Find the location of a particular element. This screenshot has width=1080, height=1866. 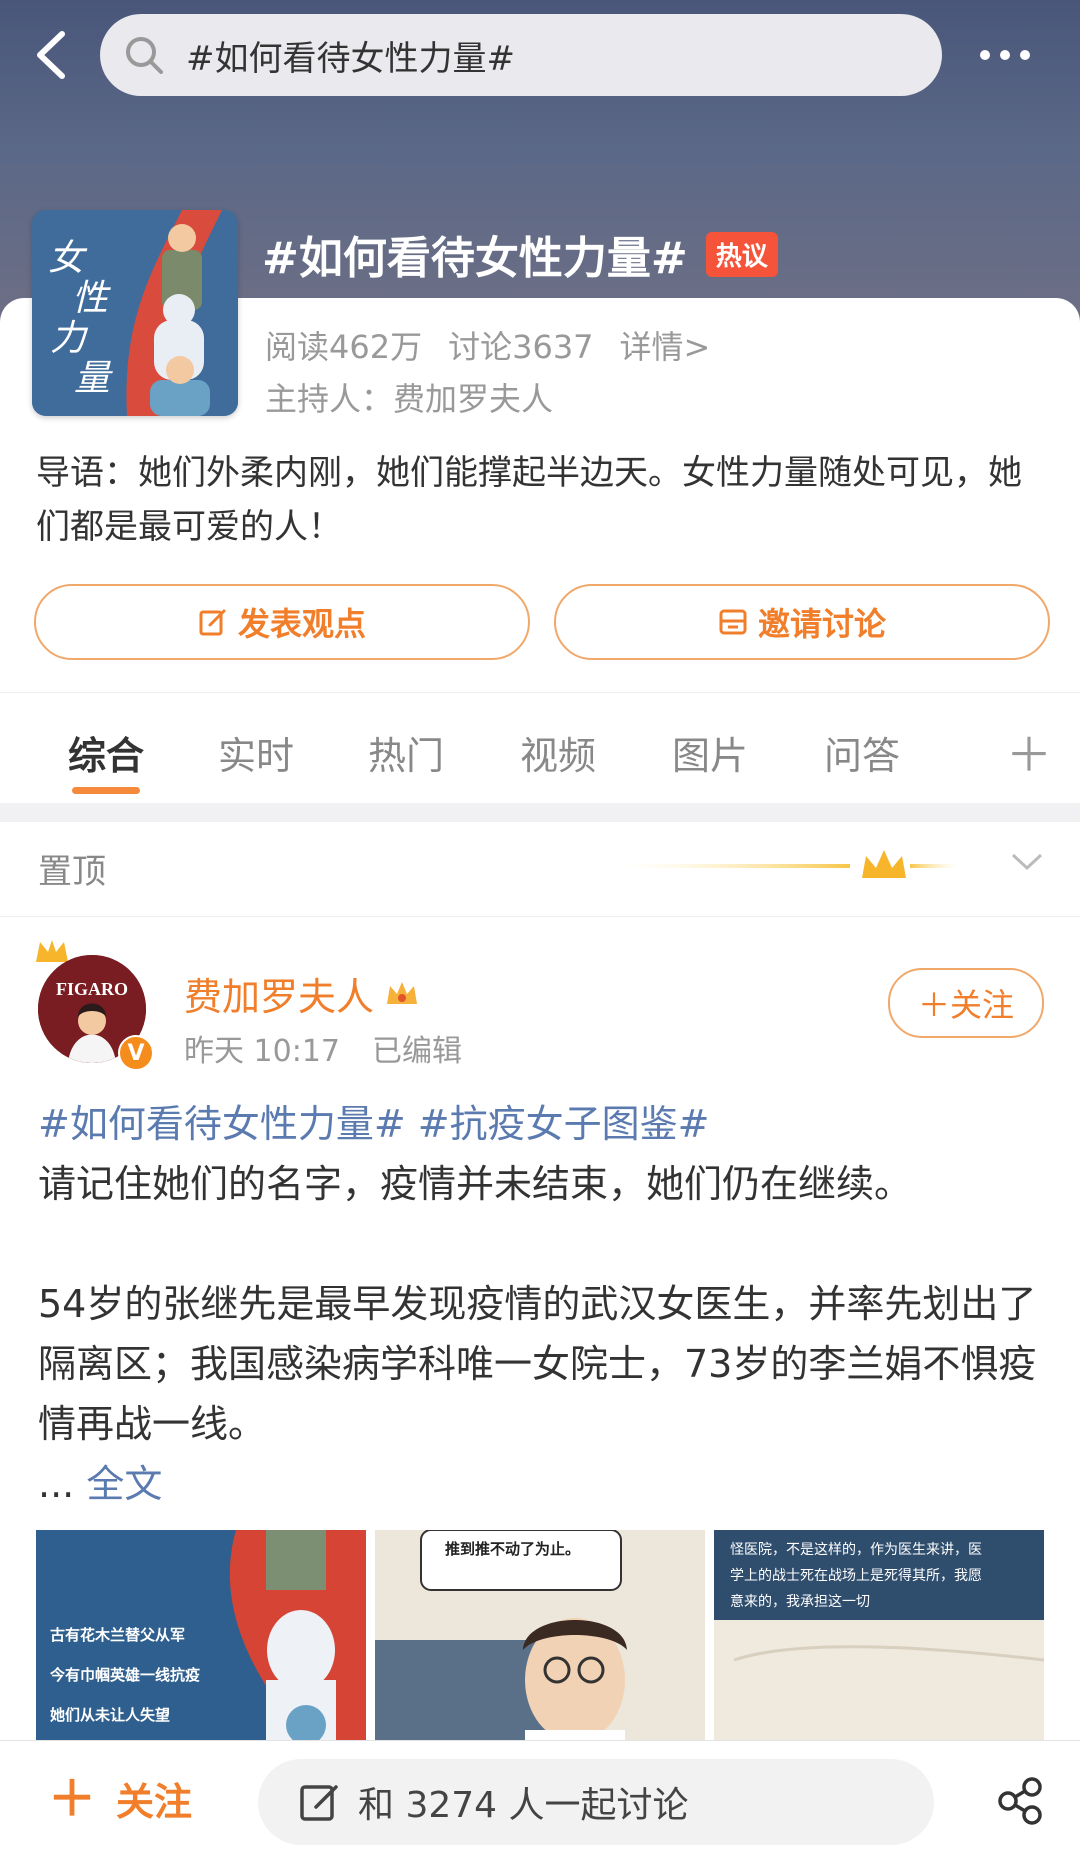

image-caption: 学上的战士死在战场上是死得其所，我愿 is located at coordinates (856, 1575).